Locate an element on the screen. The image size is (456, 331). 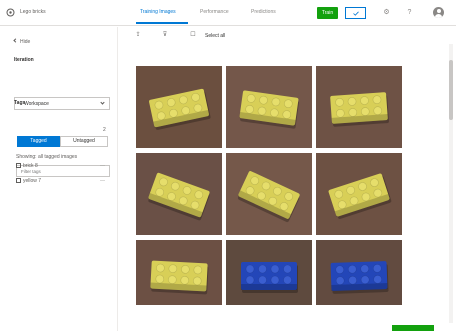
iteration-heading: Iteration is located at coordinates (24, 60).